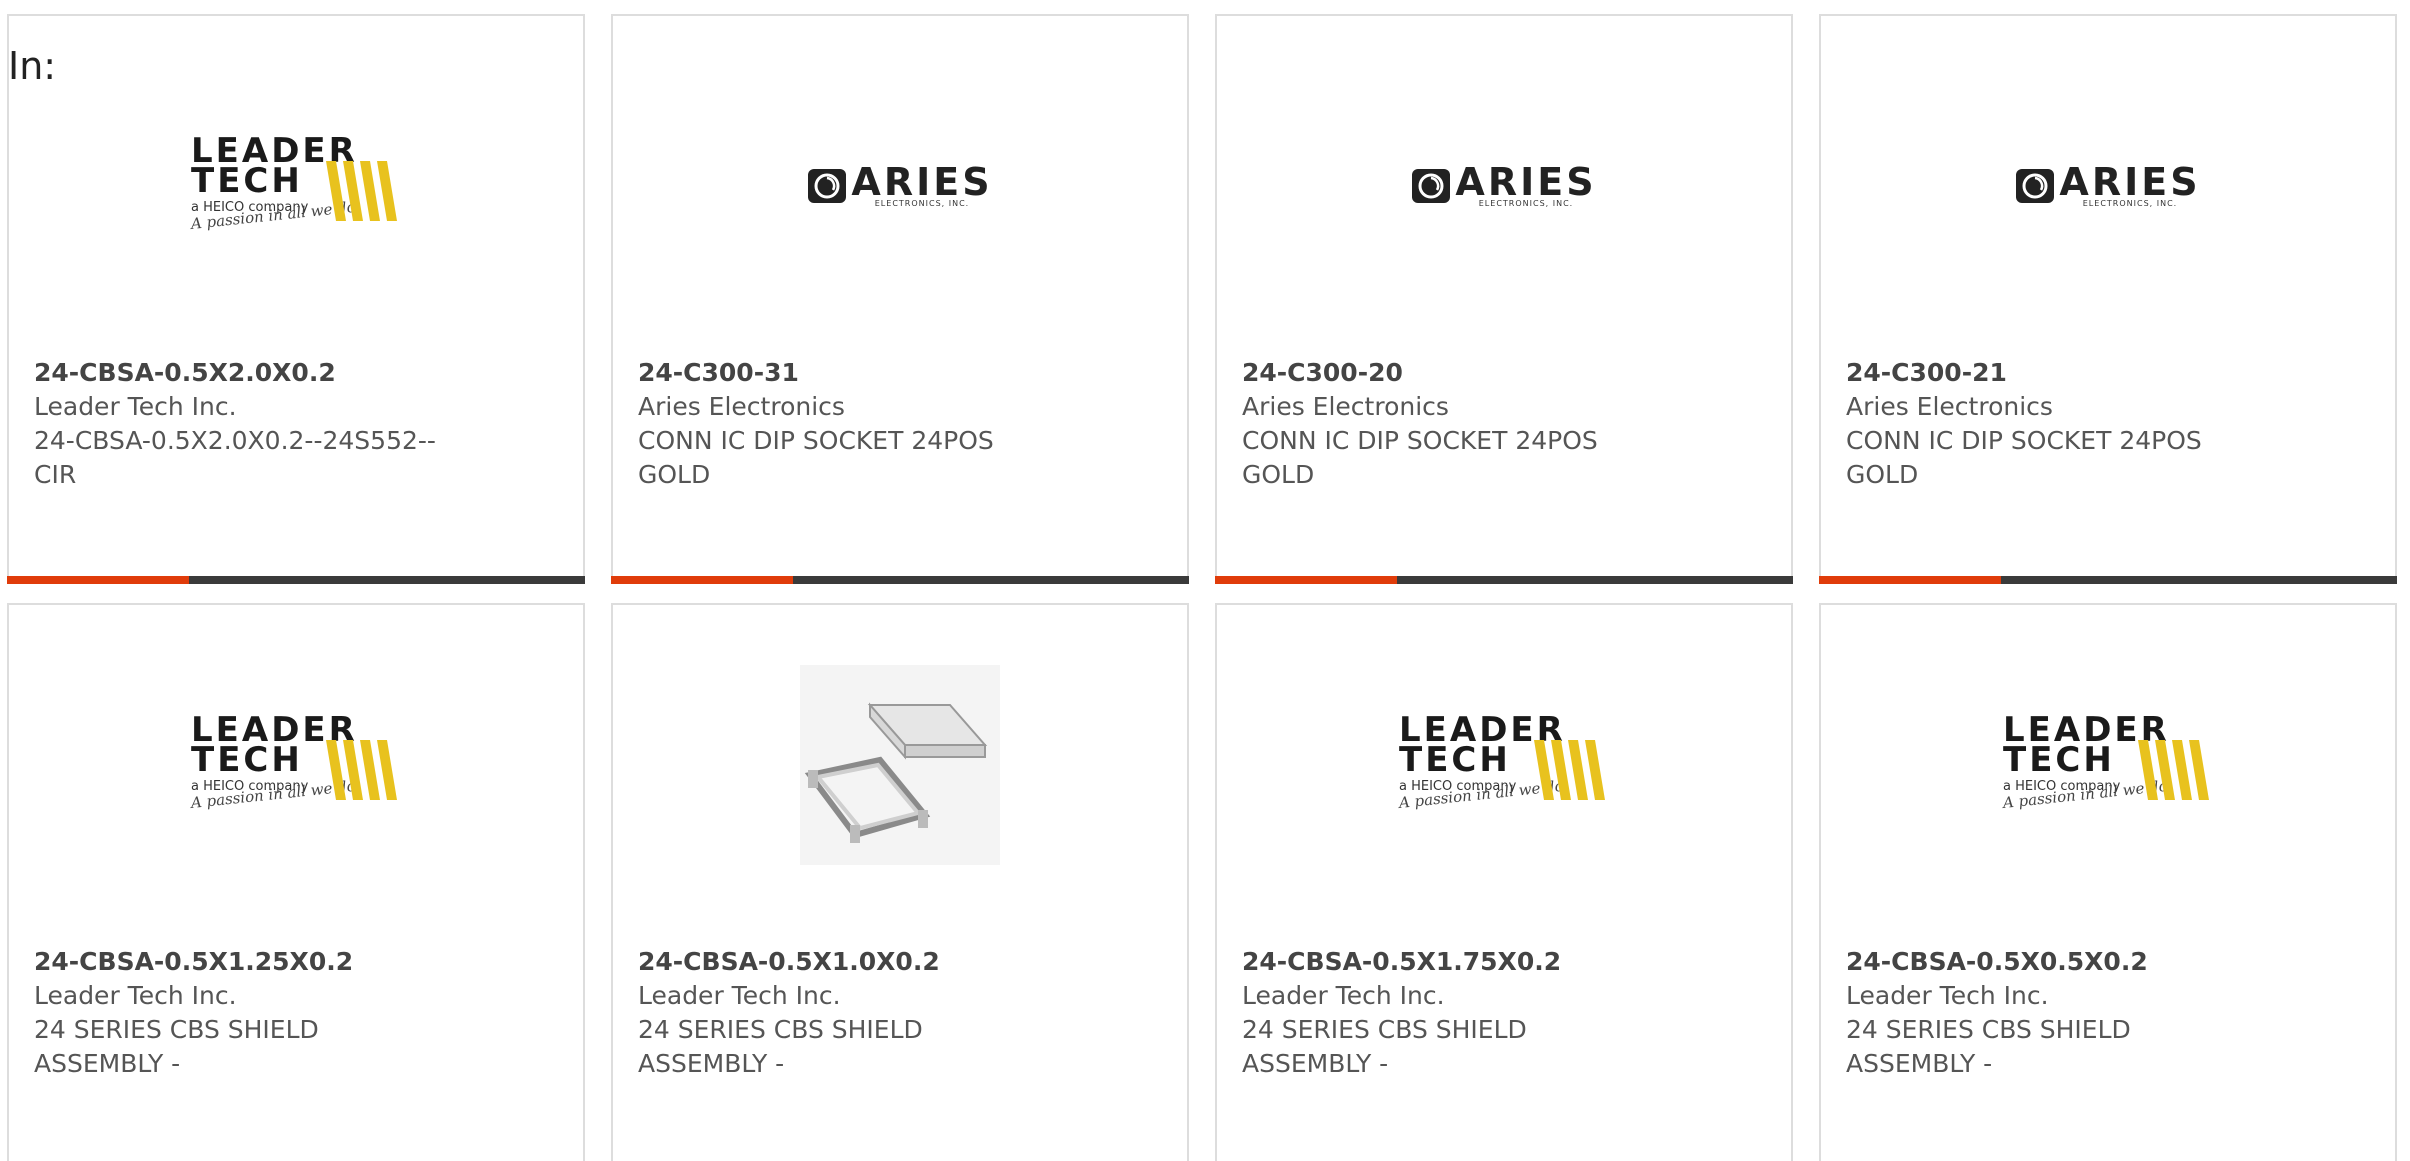  Describe the element at coordinates (1462, 373) in the screenshot. I see `part-number: 24-C300-20` at that location.